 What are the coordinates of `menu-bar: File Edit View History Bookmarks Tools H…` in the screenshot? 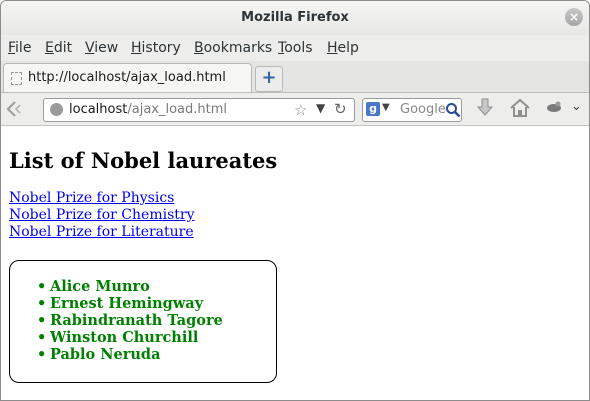 It's located at (295, 48).